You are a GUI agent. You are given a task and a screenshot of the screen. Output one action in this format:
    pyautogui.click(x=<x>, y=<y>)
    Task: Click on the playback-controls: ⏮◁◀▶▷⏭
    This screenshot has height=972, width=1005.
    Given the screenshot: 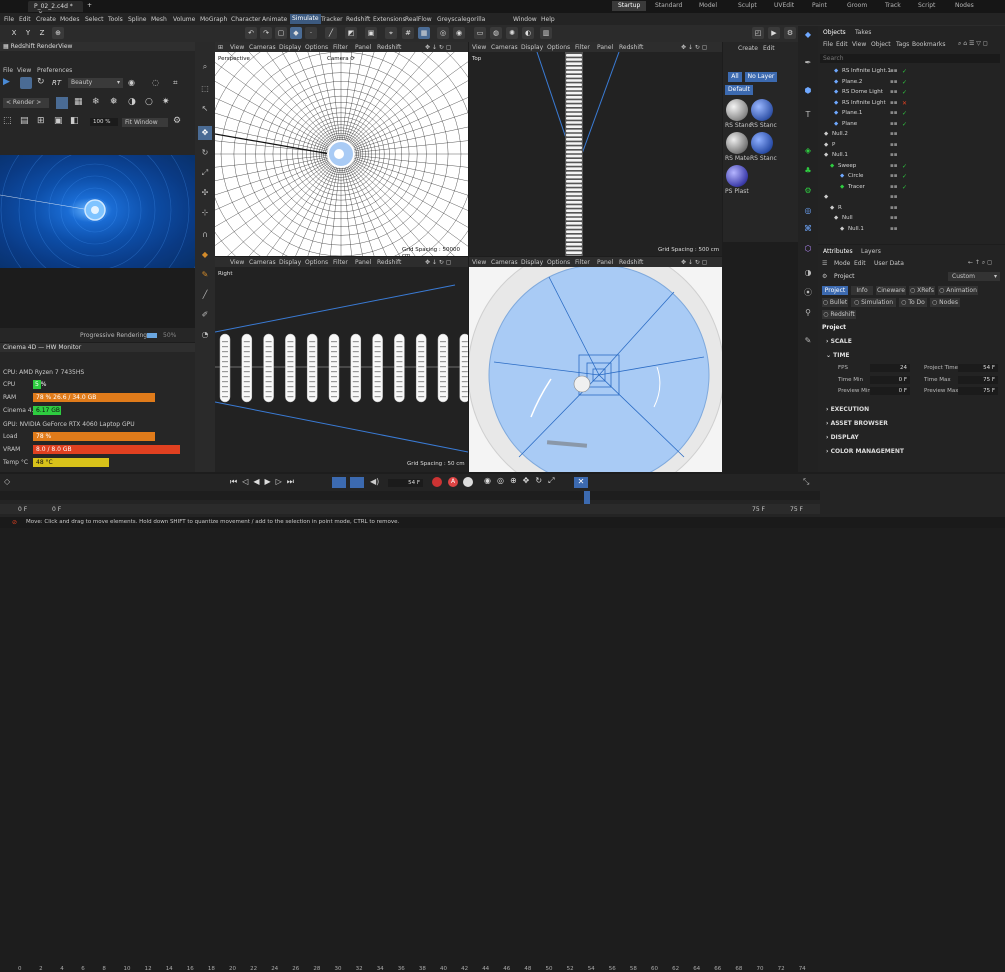 What is the action you would take?
    pyautogui.click(x=264, y=482)
    